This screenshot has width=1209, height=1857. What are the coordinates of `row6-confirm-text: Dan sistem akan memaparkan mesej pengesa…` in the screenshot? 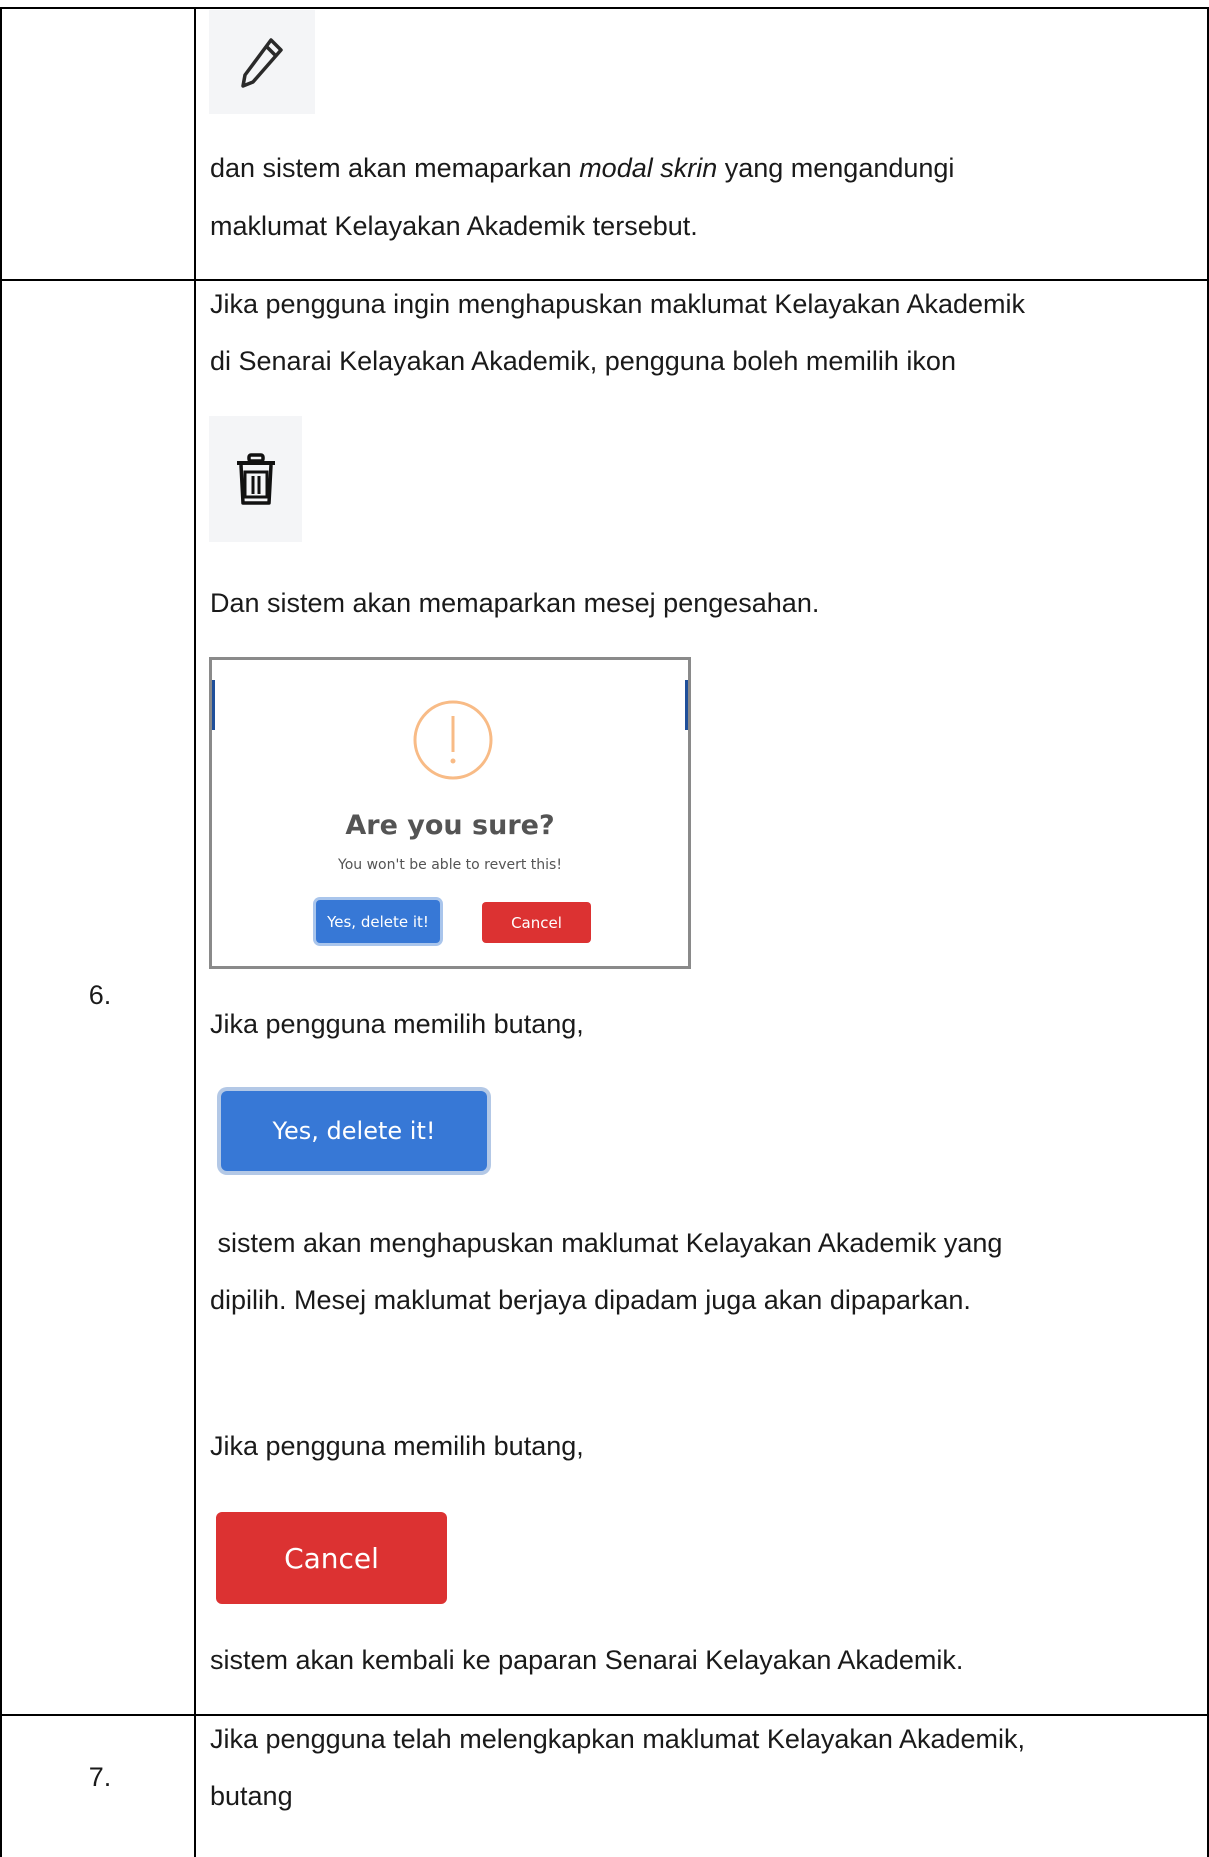 It's located at (515, 603).